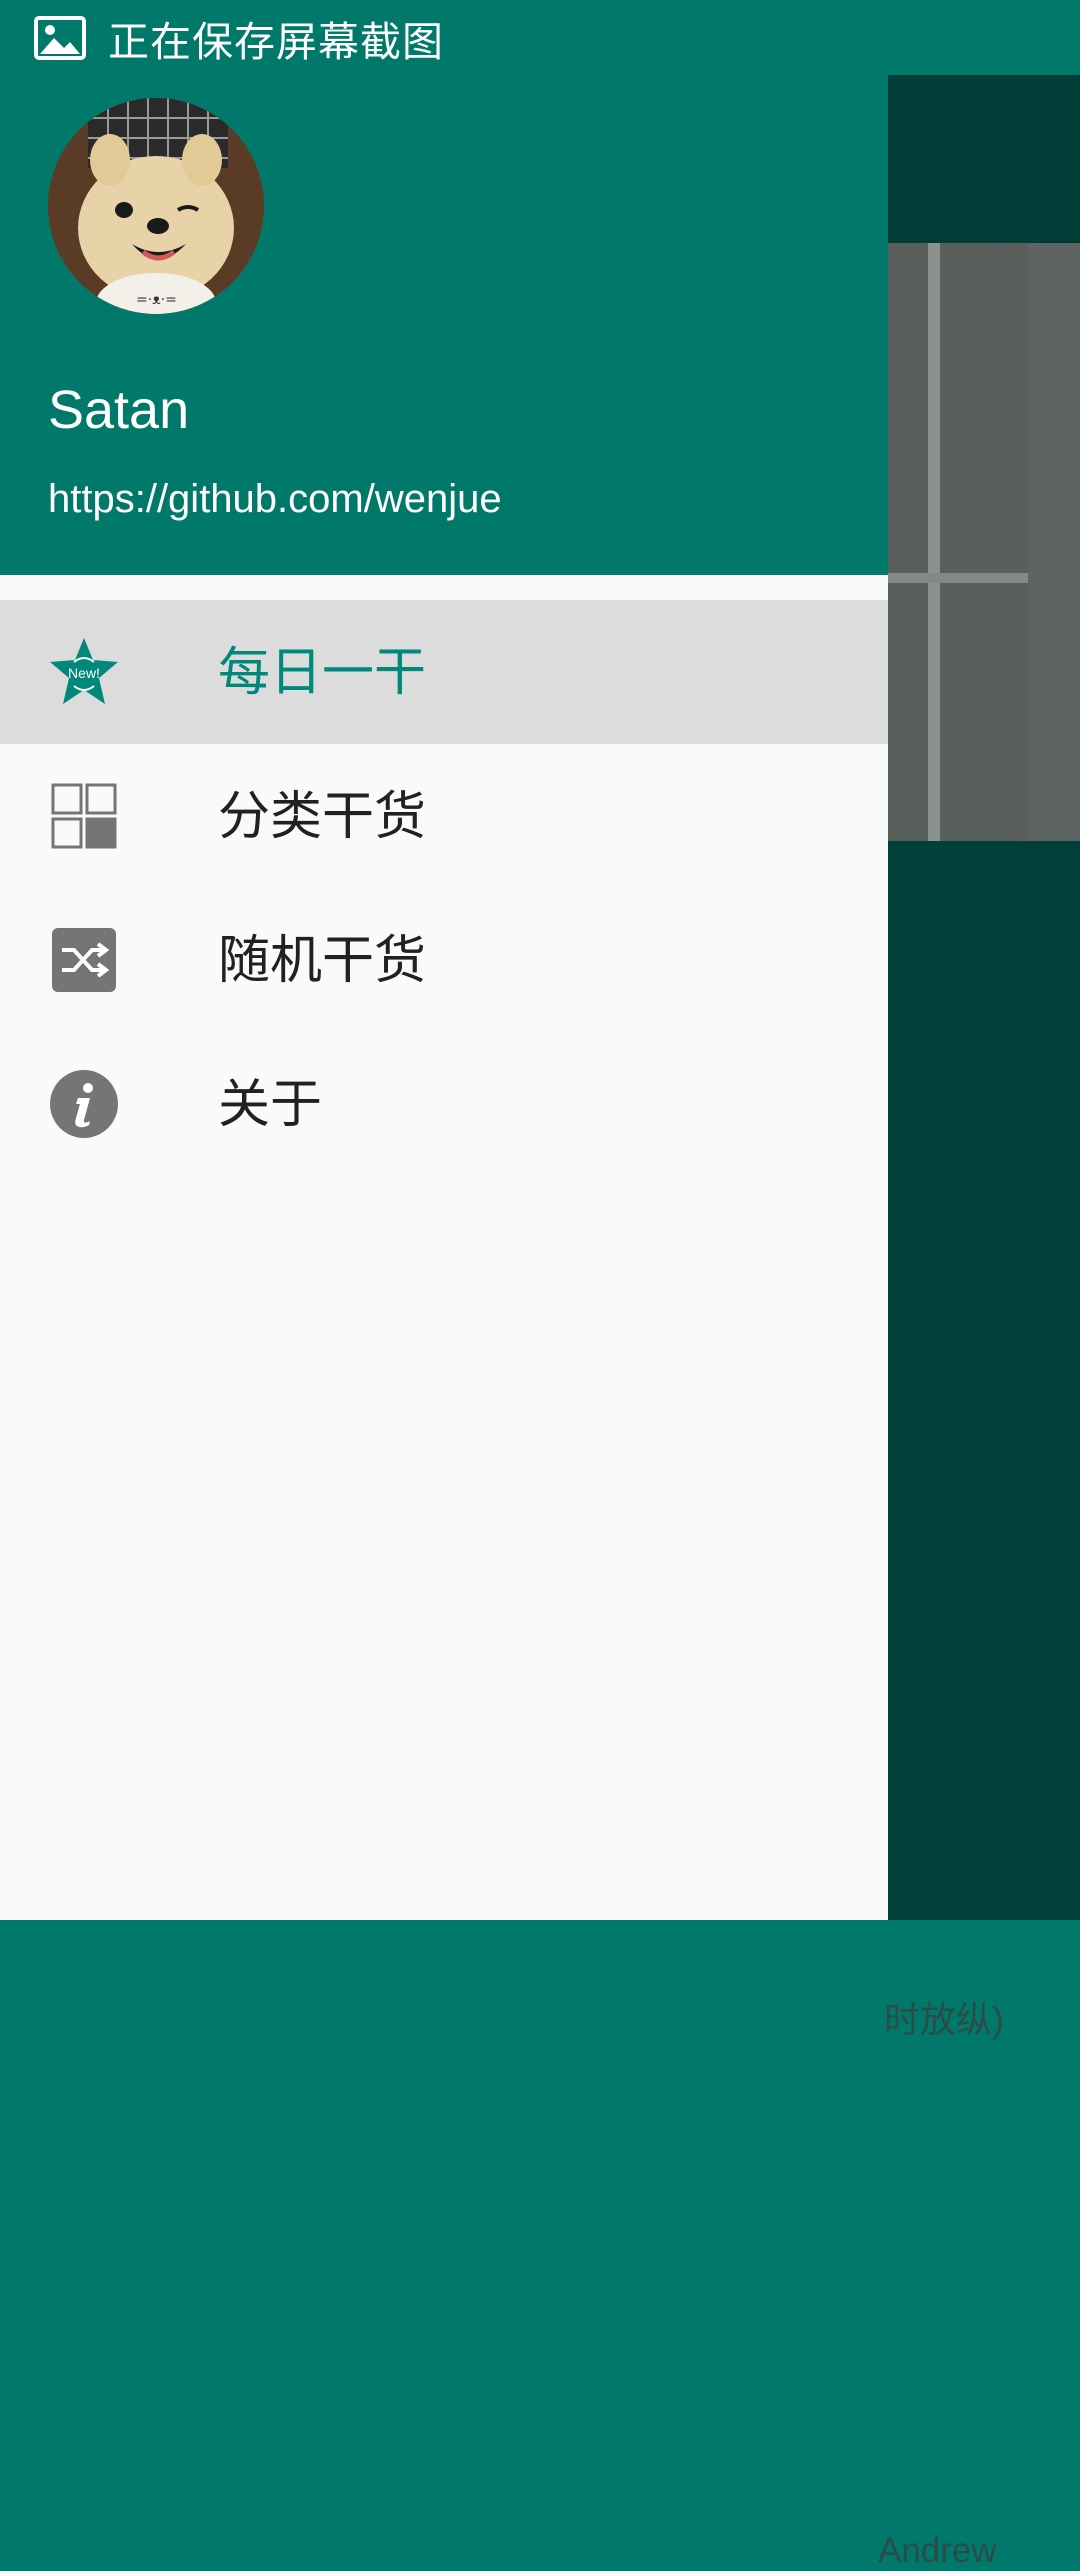  What do you see at coordinates (275, 499) in the screenshot?
I see `user-url: https://github.com/wenjue` at bounding box center [275, 499].